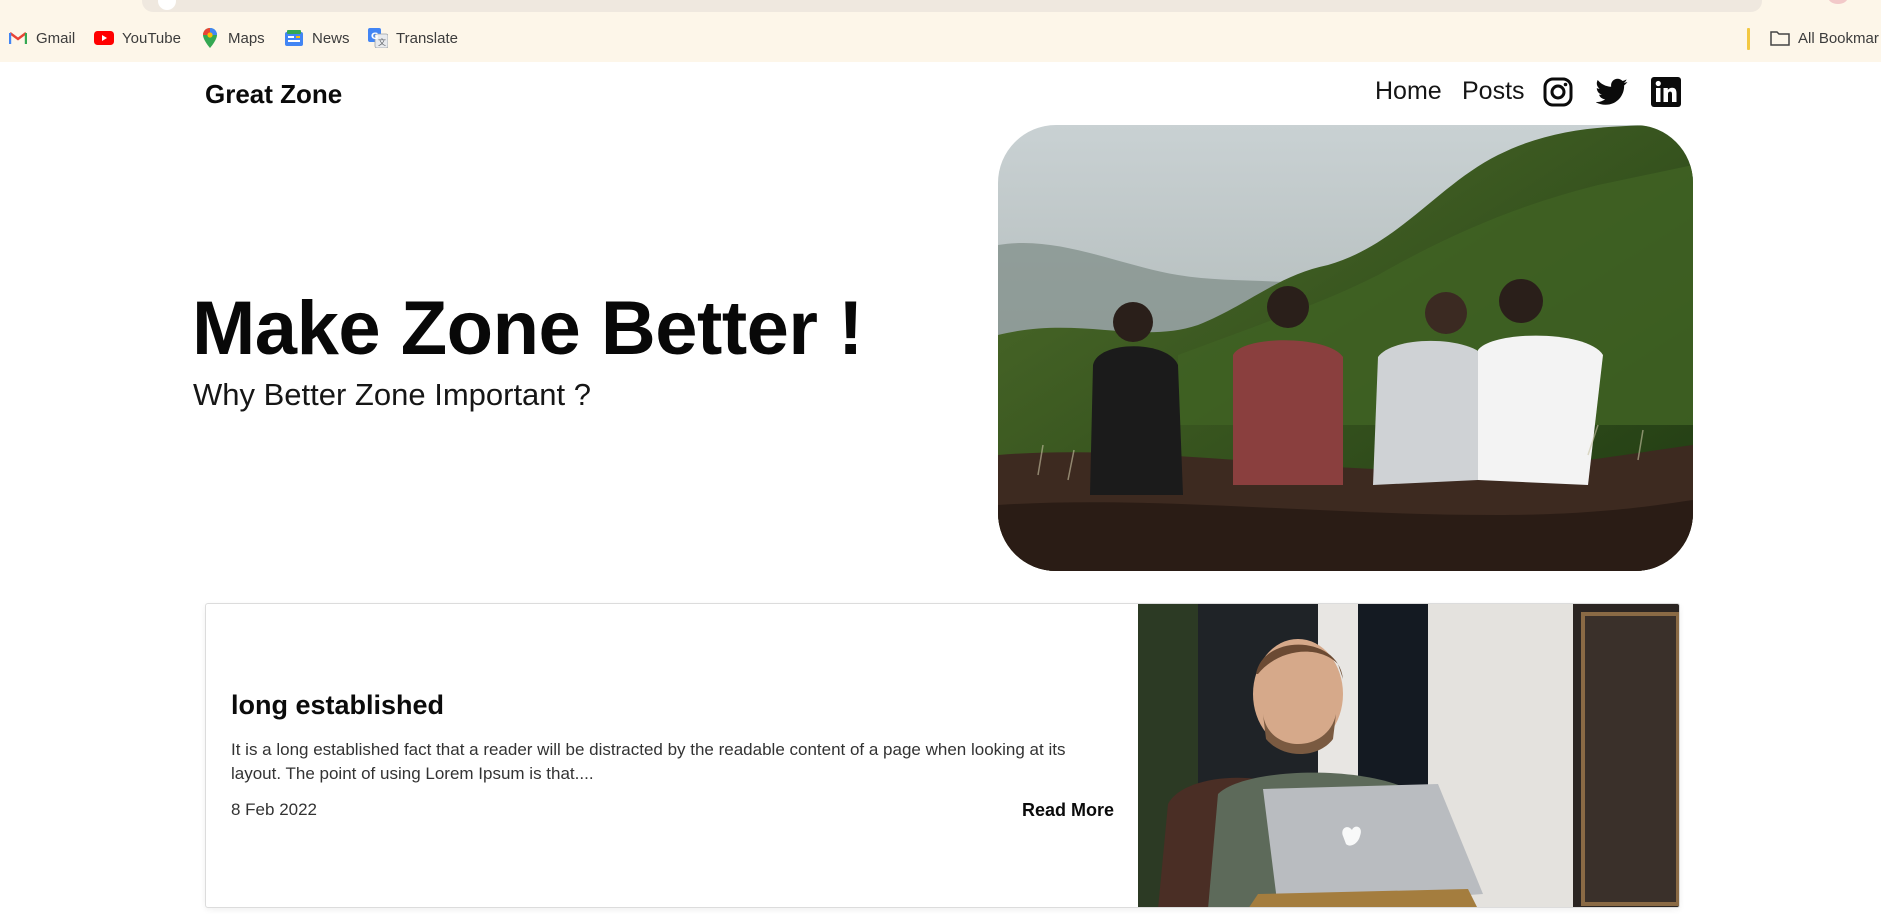  I want to click on twitter-icon, so click(1612, 92).